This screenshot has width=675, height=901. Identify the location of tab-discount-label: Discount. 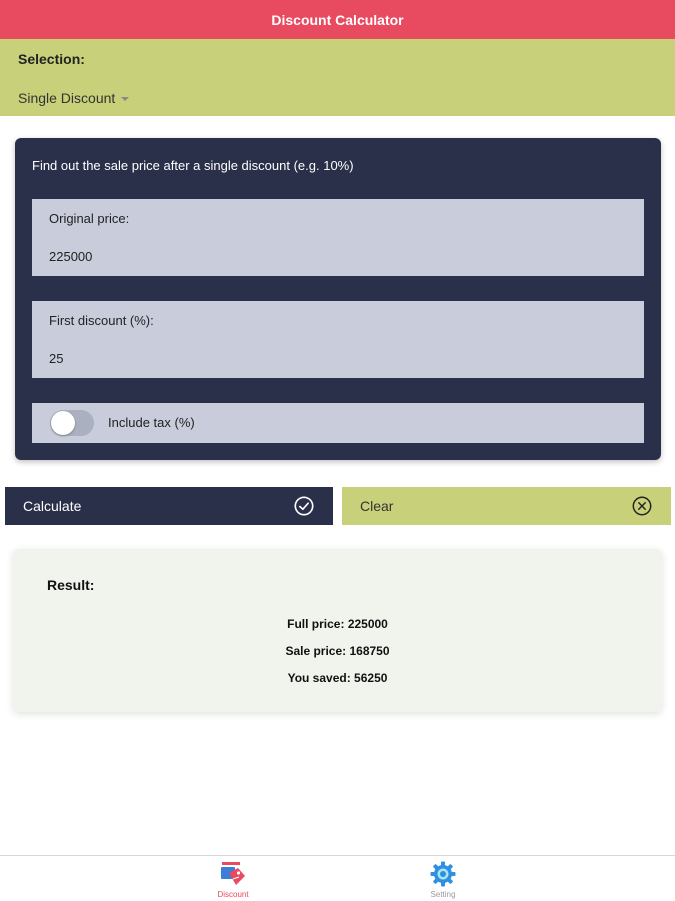
(233, 894).